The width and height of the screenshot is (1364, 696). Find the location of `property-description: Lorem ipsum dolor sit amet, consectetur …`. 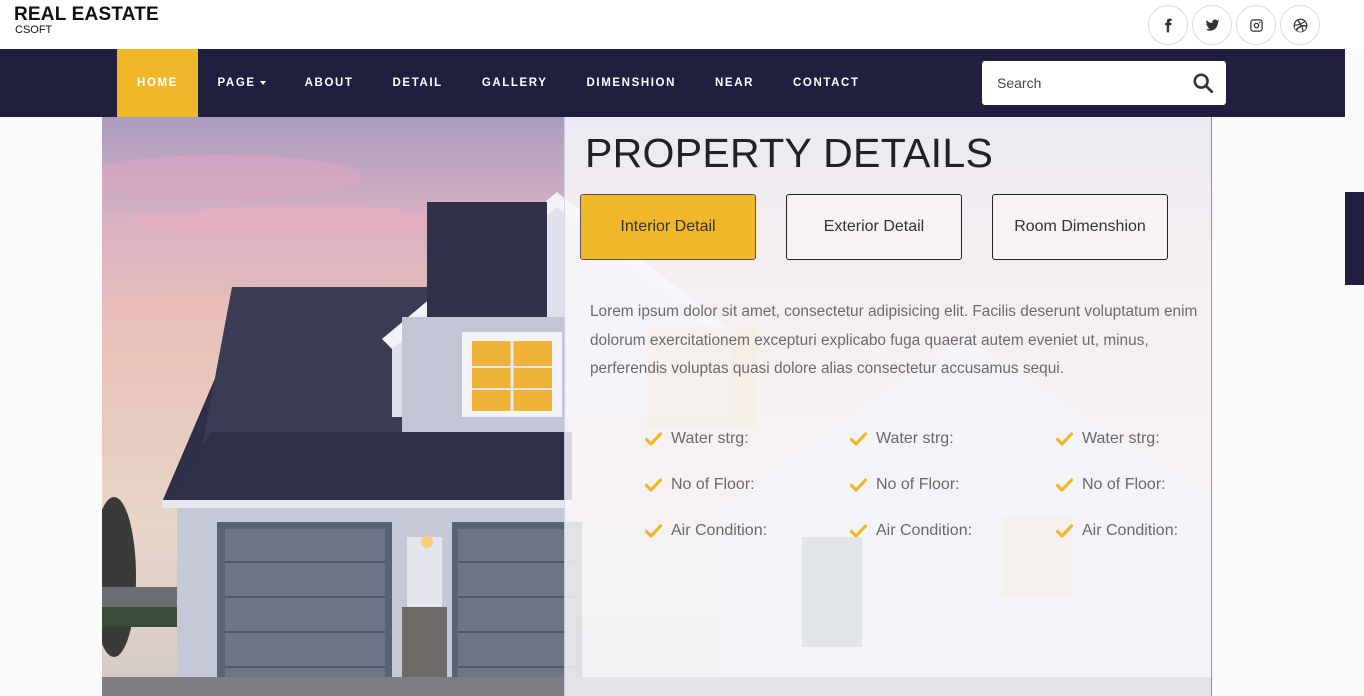

property-description: Lorem ipsum dolor sit amet, consectetur … is located at coordinates (894, 340).